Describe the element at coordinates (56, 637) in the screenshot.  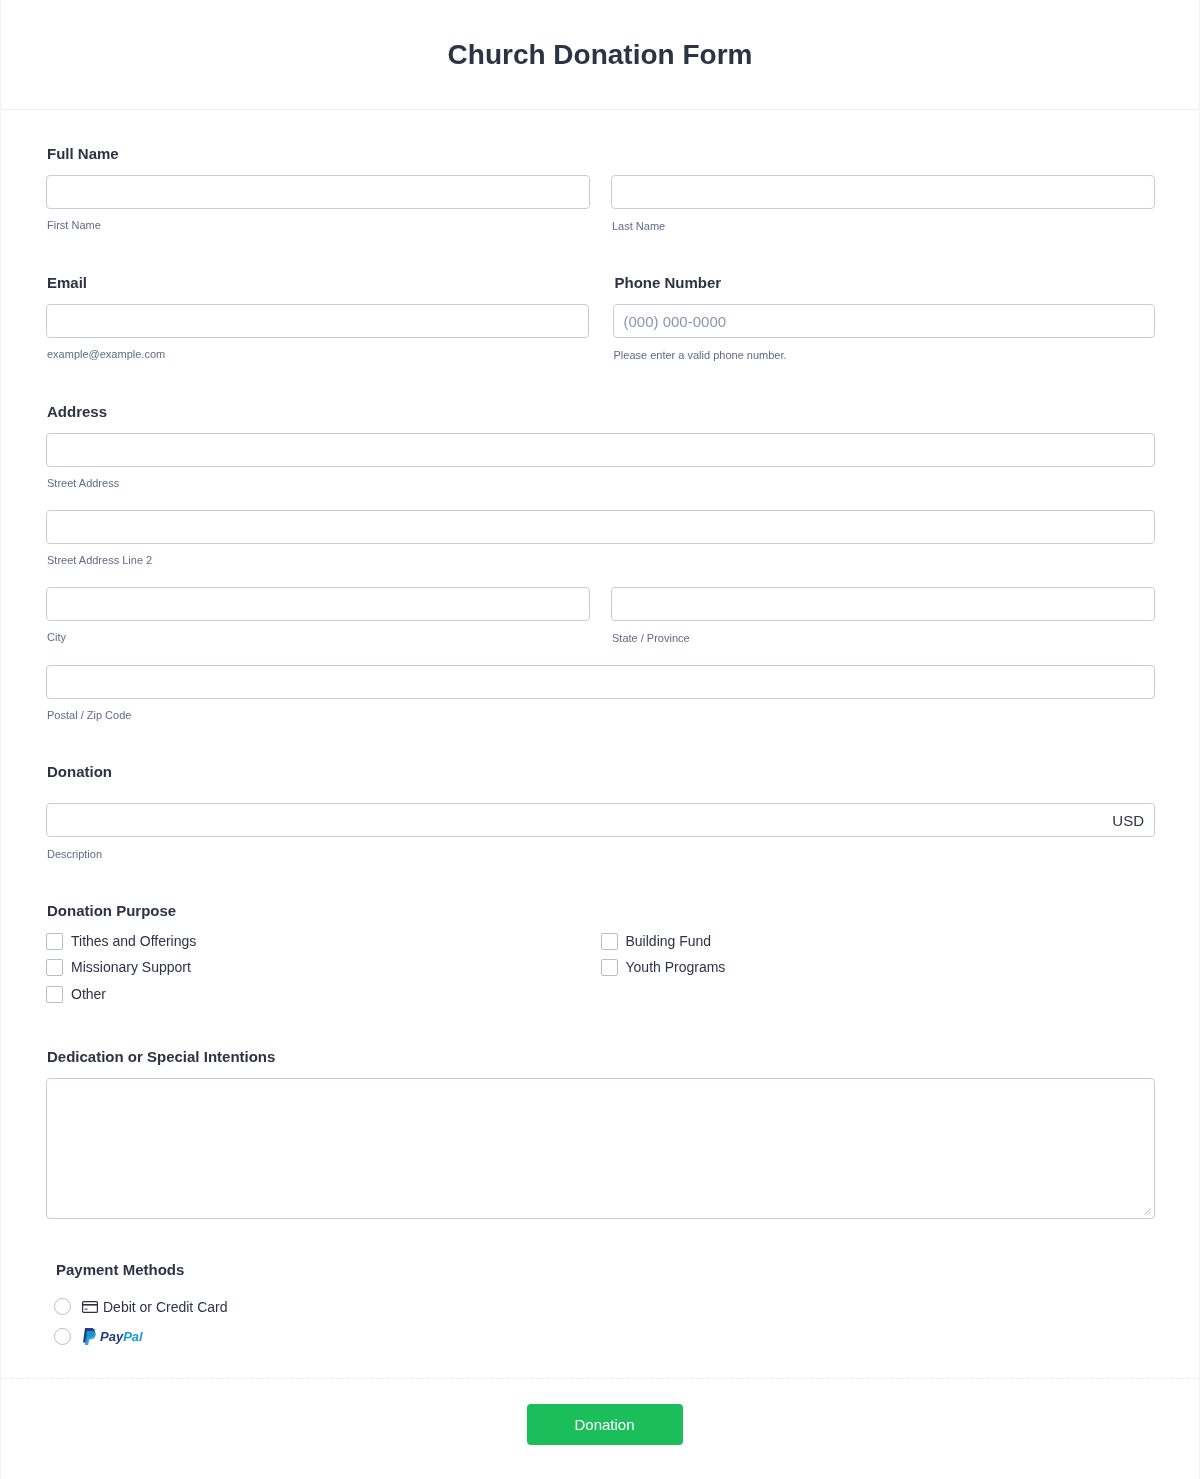
I see `field-hint: City` at that location.